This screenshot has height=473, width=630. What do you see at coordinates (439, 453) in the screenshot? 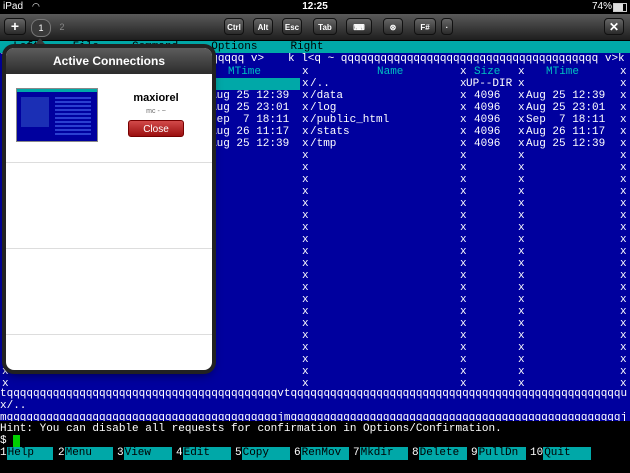
I see `fkey-delete: 8Delete` at bounding box center [439, 453].